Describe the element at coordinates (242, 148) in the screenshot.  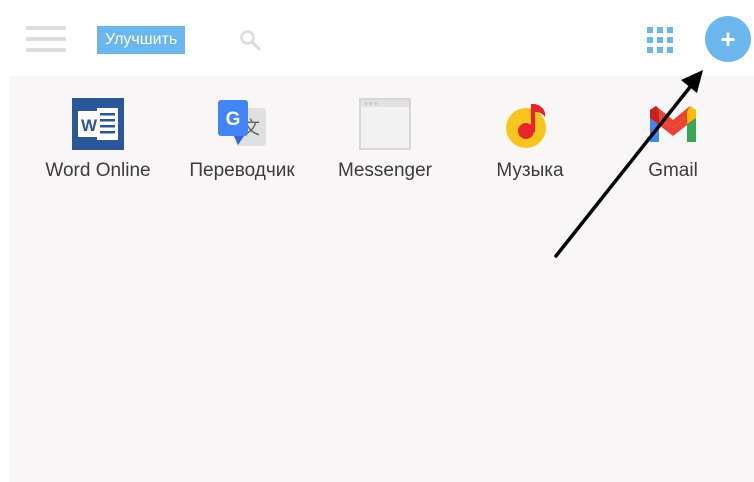
I see `app-tile-translate: 文 G Переводчик` at that location.